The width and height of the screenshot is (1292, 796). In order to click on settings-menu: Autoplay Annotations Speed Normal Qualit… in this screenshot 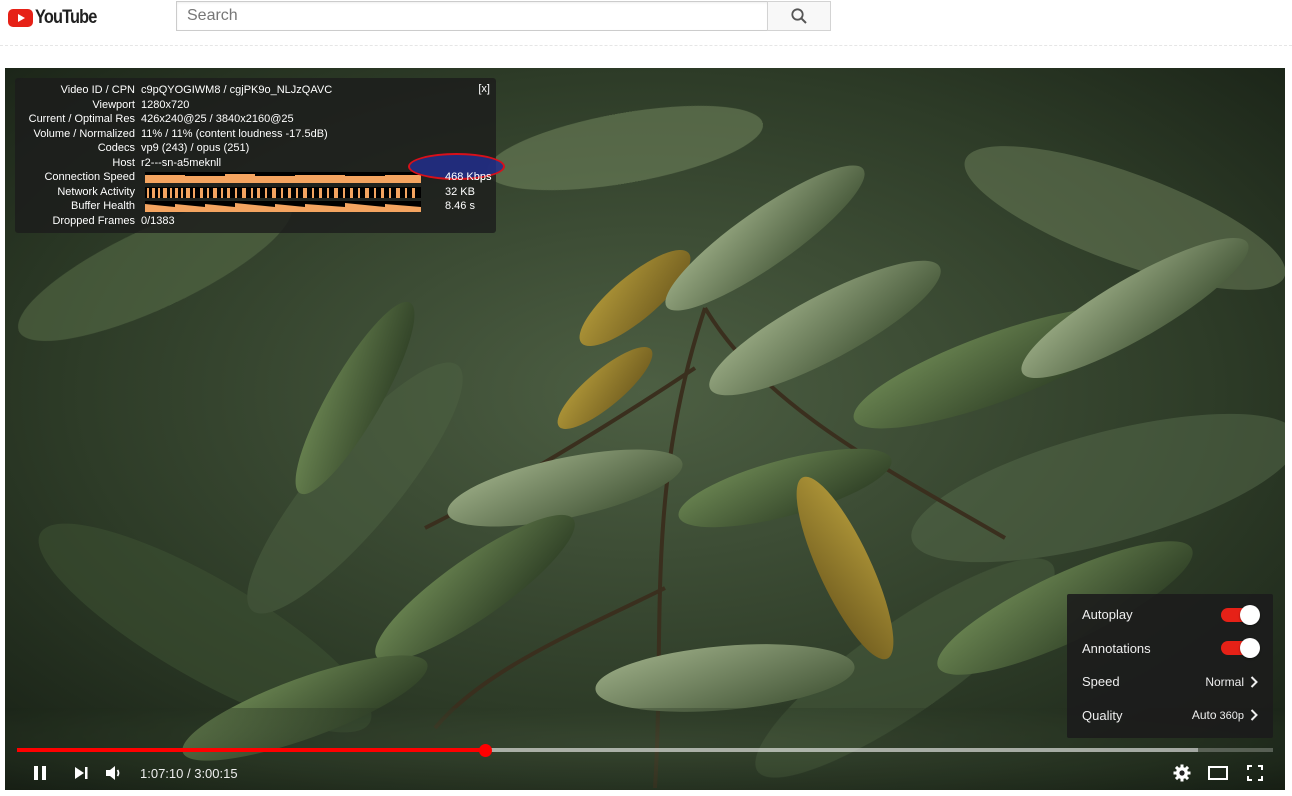, I will do `click(1170, 666)`.